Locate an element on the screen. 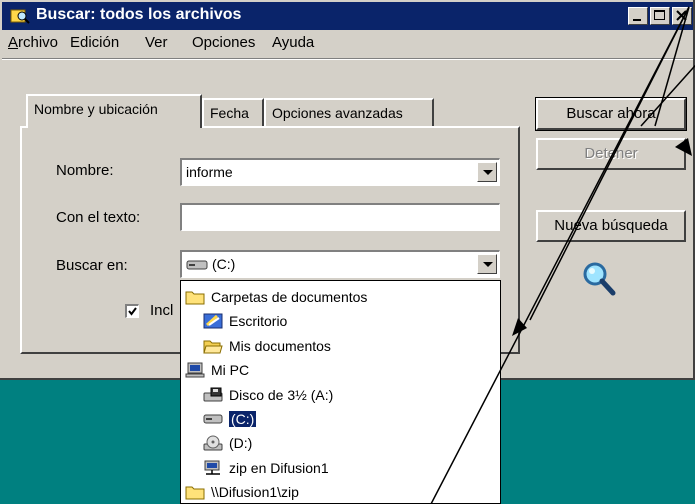  menu-ver: Ver is located at coordinates (156, 42).